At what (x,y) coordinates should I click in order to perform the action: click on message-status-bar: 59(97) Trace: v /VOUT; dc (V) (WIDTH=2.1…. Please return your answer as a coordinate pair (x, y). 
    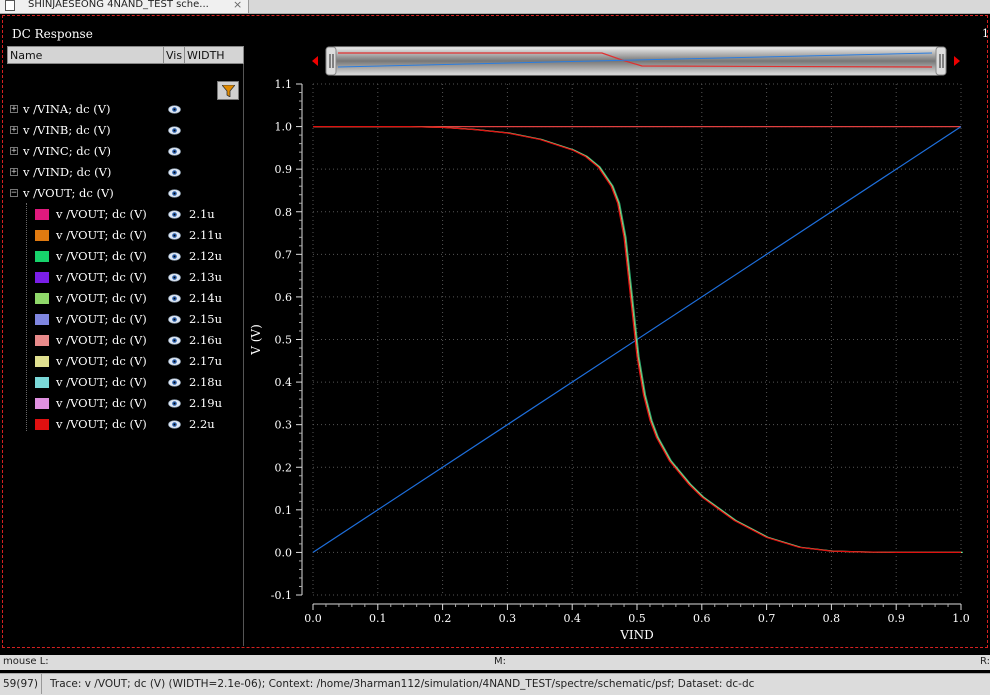
    Looking at the image, I should click on (495, 684).